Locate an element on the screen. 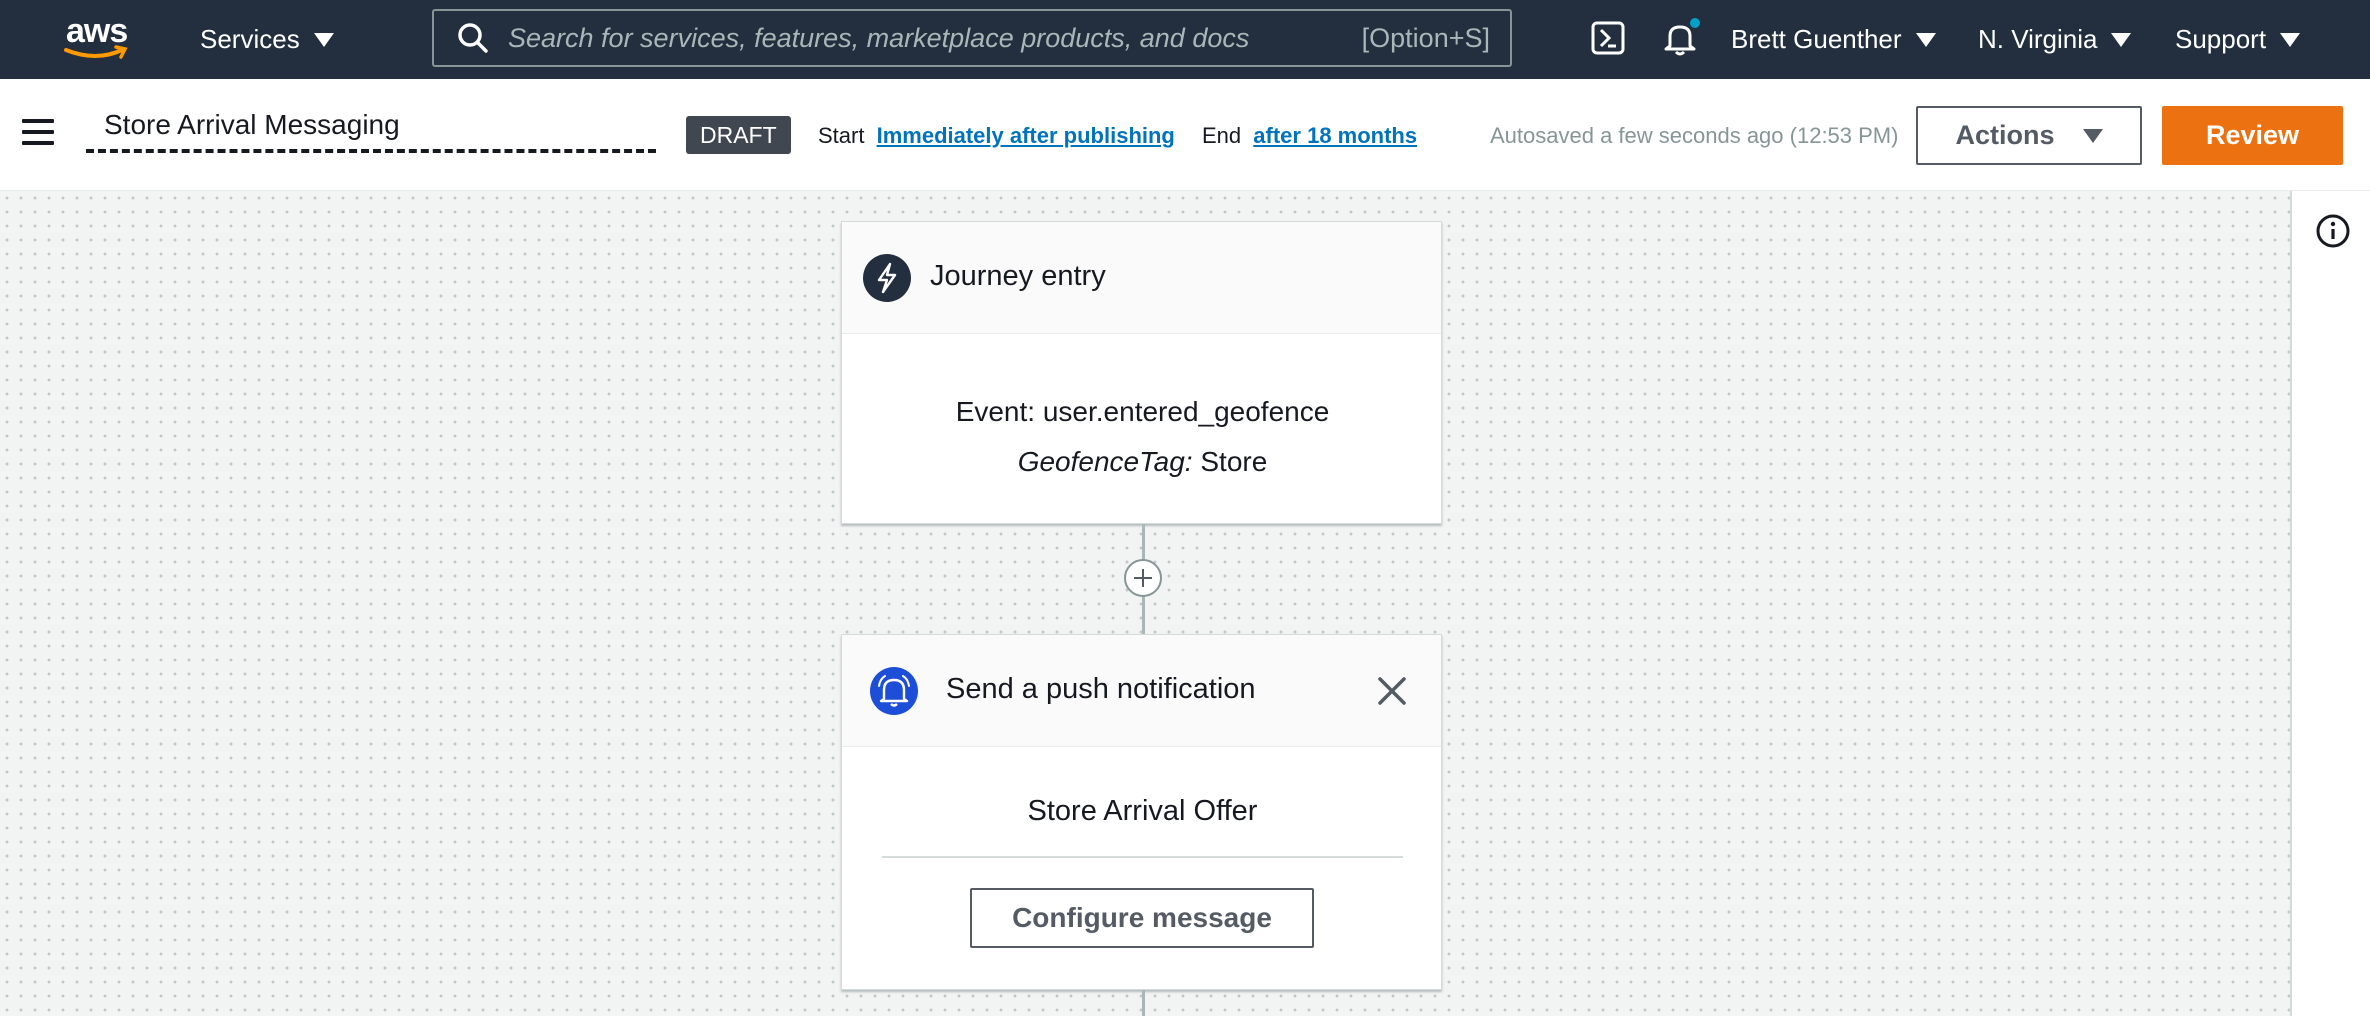 The width and height of the screenshot is (2370, 1016). end-label: End is located at coordinates (1222, 135).